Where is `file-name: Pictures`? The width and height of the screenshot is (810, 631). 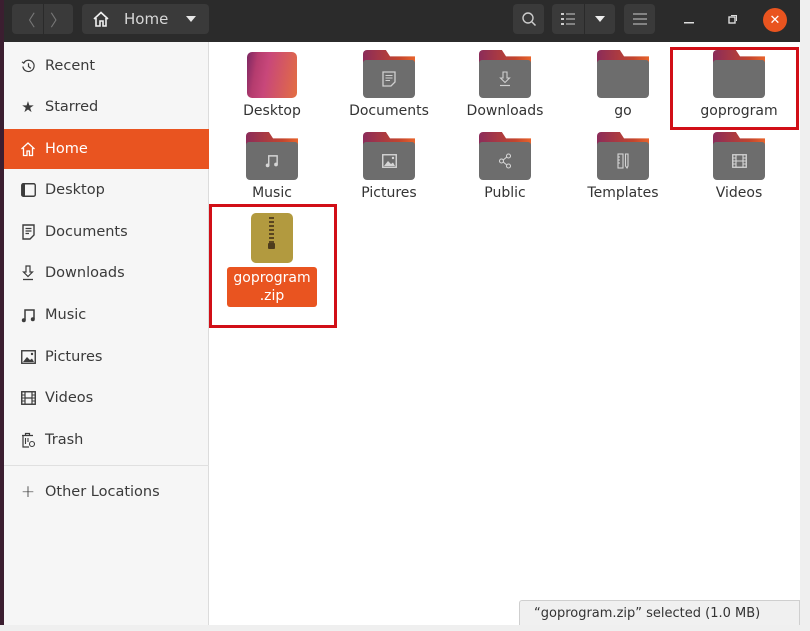
file-name: Pictures is located at coordinates (389, 193).